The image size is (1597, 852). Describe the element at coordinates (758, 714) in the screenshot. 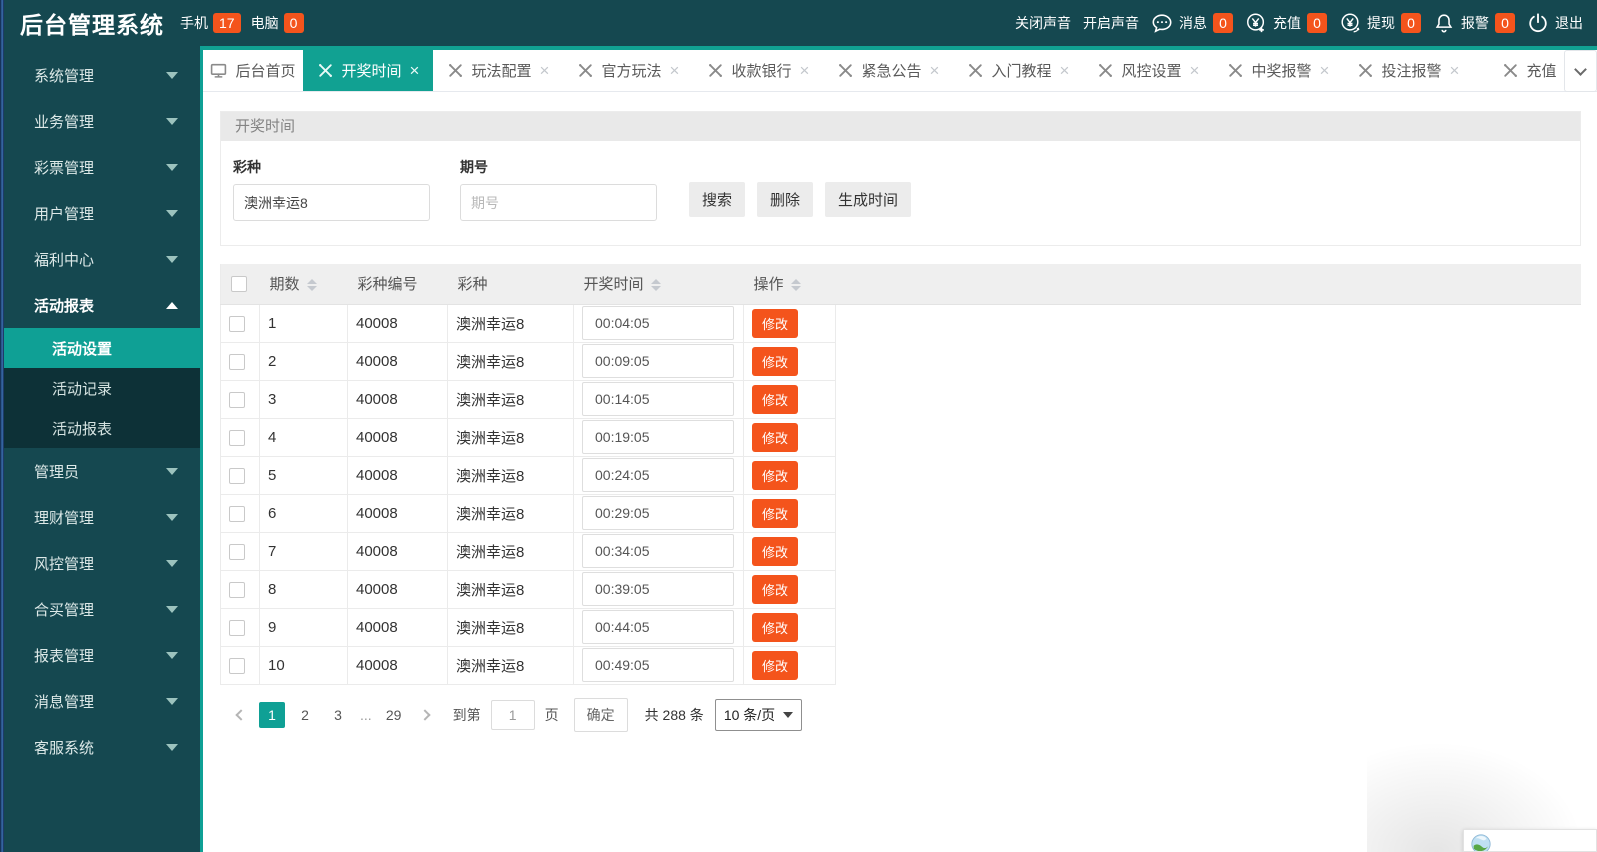

I see `page-size-select: 10 条/页` at that location.